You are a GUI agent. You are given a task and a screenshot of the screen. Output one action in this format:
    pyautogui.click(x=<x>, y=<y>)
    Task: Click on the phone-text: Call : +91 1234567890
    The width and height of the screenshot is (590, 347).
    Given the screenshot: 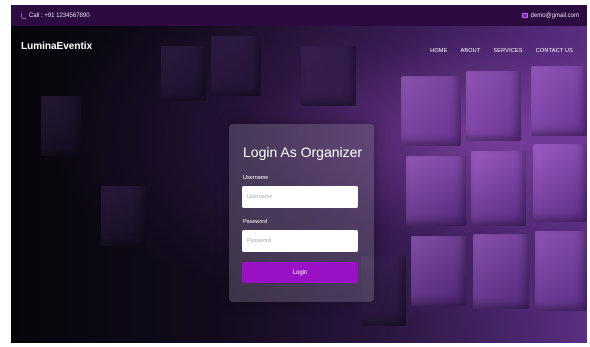 What is the action you would take?
    pyautogui.click(x=59, y=15)
    